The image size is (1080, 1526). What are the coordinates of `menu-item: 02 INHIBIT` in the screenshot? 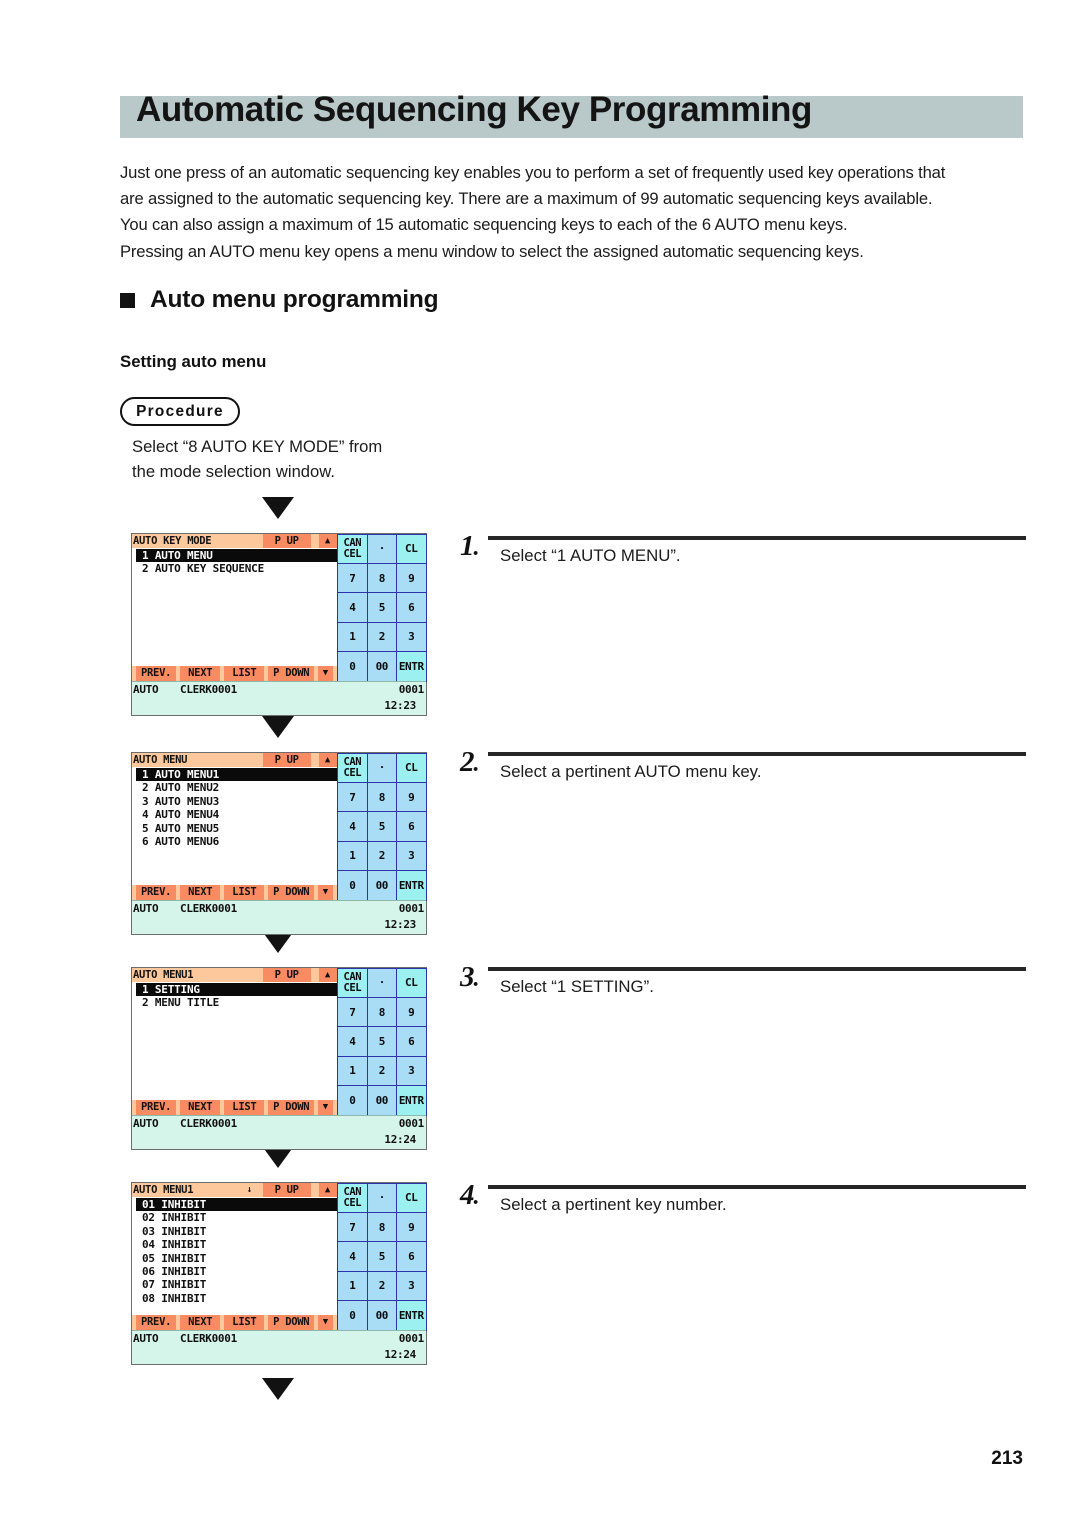 It's located at (234, 1217).